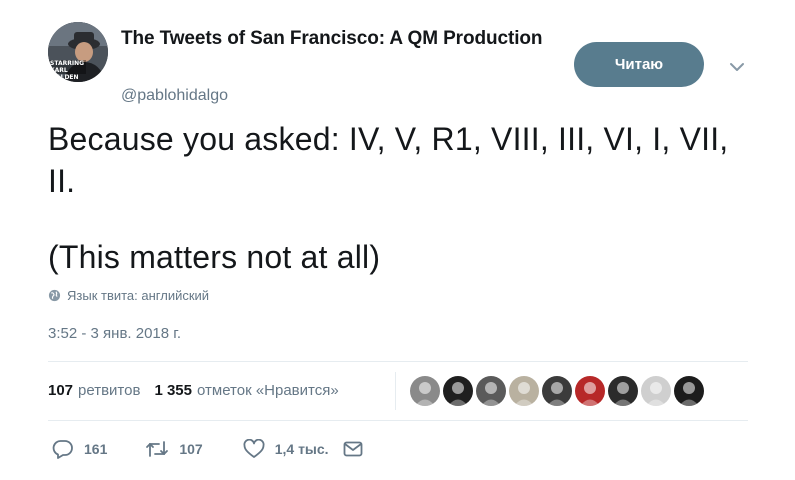 The width and height of the screenshot is (795, 480). Describe the element at coordinates (207, 449) in the screenshot. I see `tweet-actions: 161 107 1,4 тыс.` at that location.